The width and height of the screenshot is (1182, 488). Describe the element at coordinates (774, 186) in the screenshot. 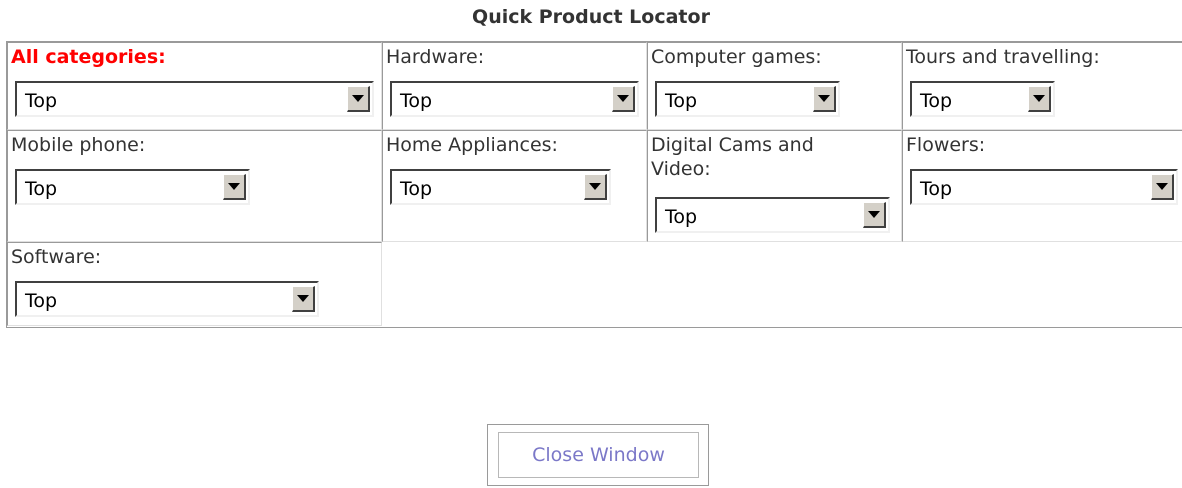

I see `category-cell-digital-cams: Digital Cams and Video: Top` at that location.